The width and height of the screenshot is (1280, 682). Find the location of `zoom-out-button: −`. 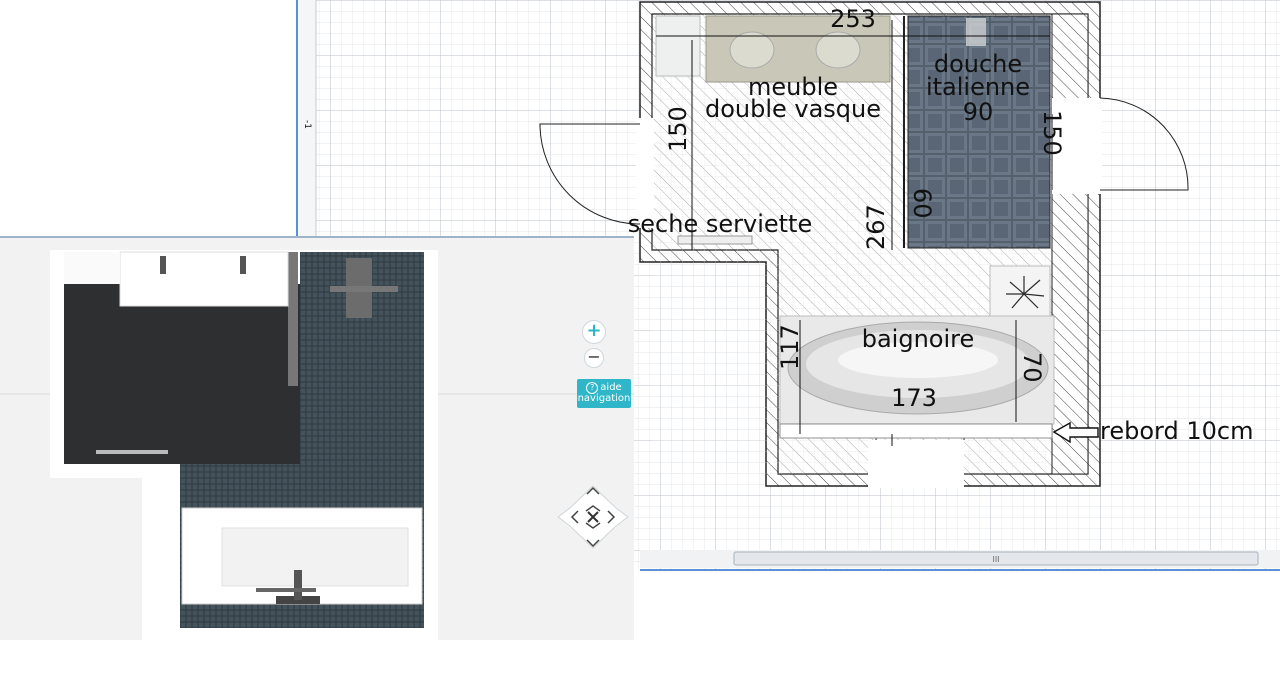

zoom-out-button: − is located at coordinates (594, 358).